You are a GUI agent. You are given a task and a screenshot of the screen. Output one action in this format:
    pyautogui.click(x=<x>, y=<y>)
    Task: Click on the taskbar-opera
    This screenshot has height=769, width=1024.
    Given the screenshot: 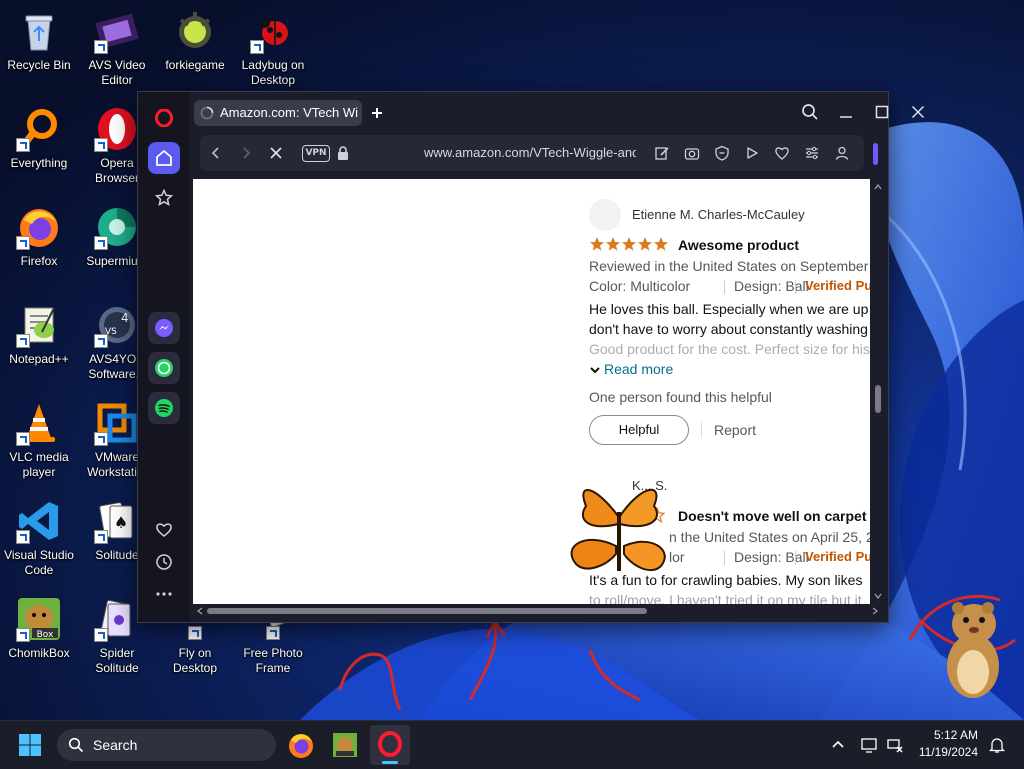 What is the action you would take?
    pyautogui.click(x=390, y=745)
    